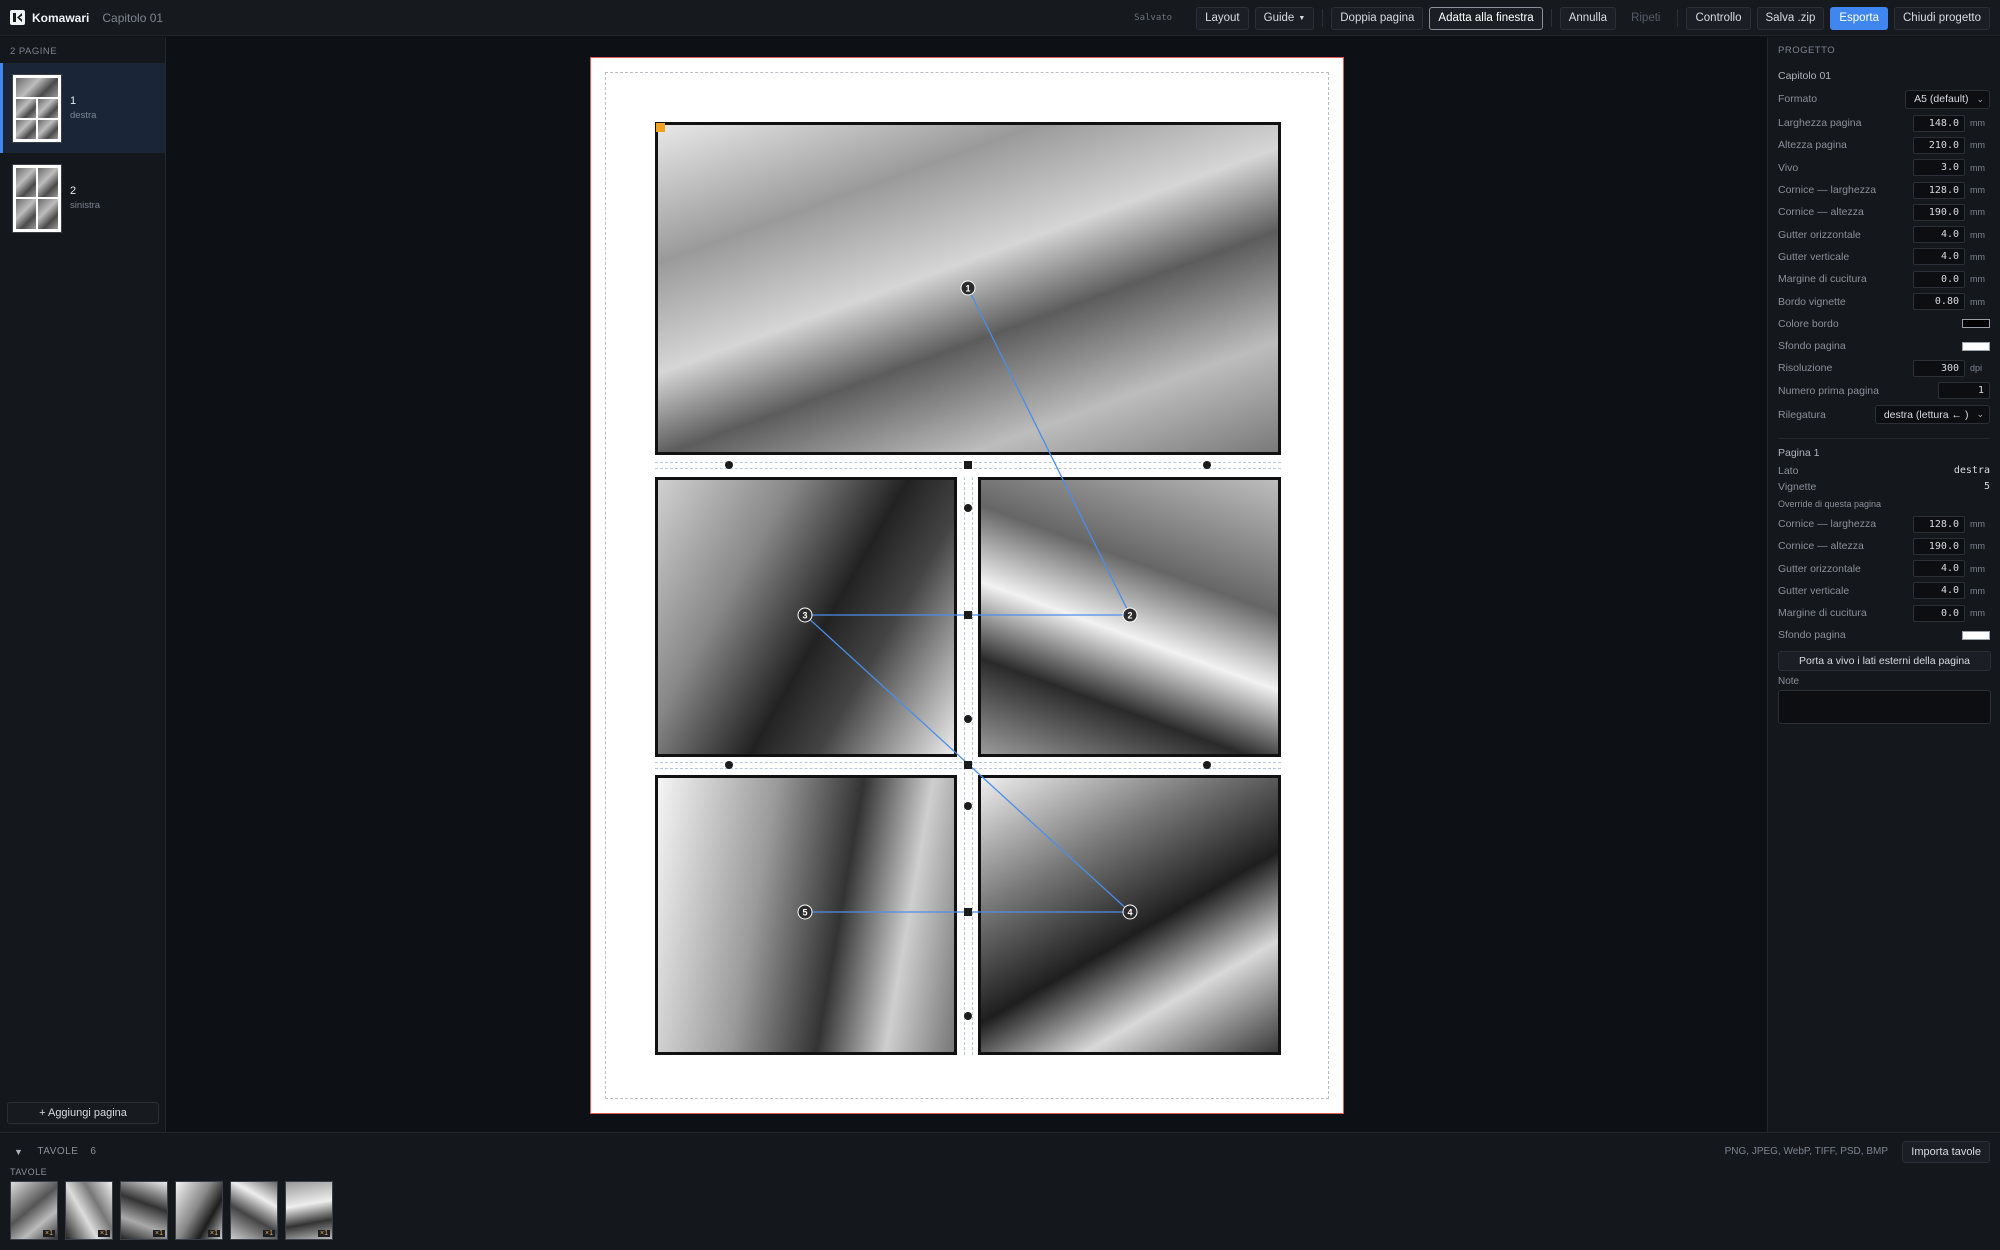 The height and width of the screenshot is (1250, 2000). I want to click on frame-height-input: 190.0, so click(1939, 212).